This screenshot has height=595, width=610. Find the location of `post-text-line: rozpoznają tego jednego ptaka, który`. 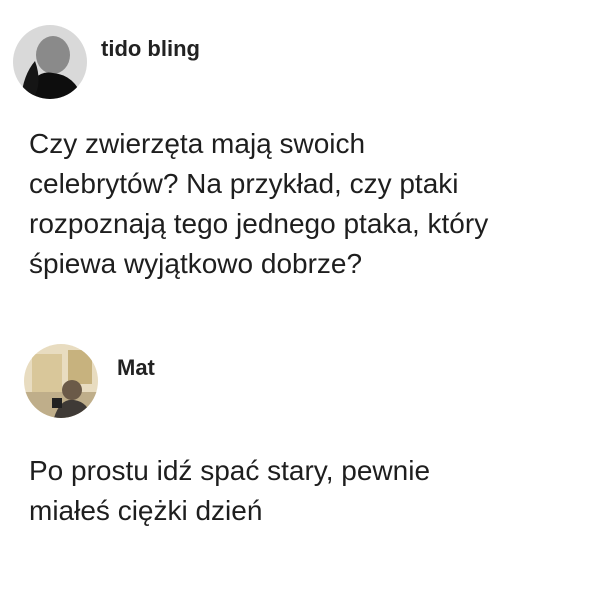

post-text-line: rozpoznają tego jednego ptaka, który is located at coordinates (259, 223).